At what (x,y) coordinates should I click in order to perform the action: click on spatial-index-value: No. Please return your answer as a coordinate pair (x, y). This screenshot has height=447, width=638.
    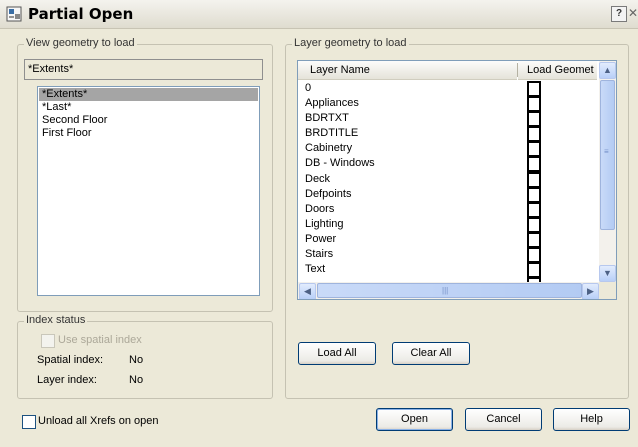
    Looking at the image, I should click on (136, 360).